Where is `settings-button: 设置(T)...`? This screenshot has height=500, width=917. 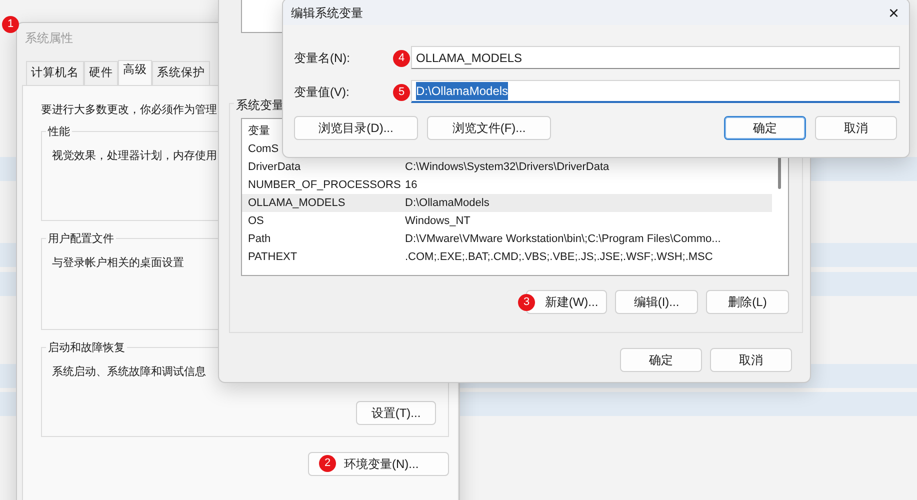 settings-button: 设置(T)... is located at coordinates (396, 413).